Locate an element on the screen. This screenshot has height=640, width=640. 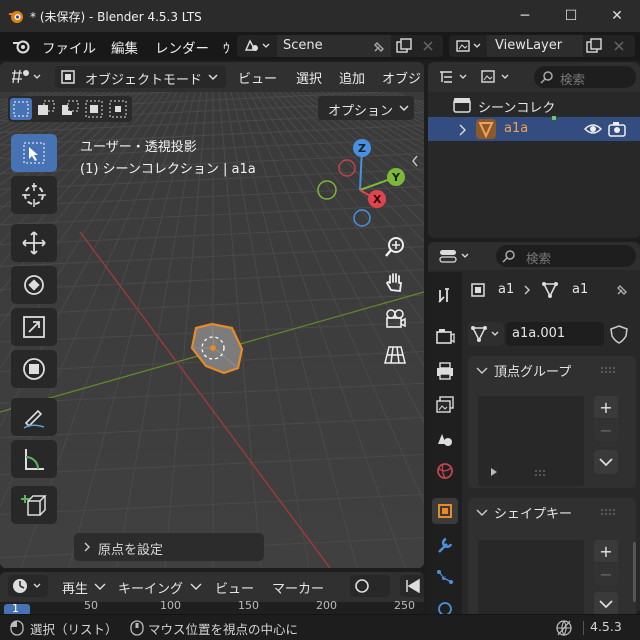
mesh-browse-button is located at coordinates (486, 334).